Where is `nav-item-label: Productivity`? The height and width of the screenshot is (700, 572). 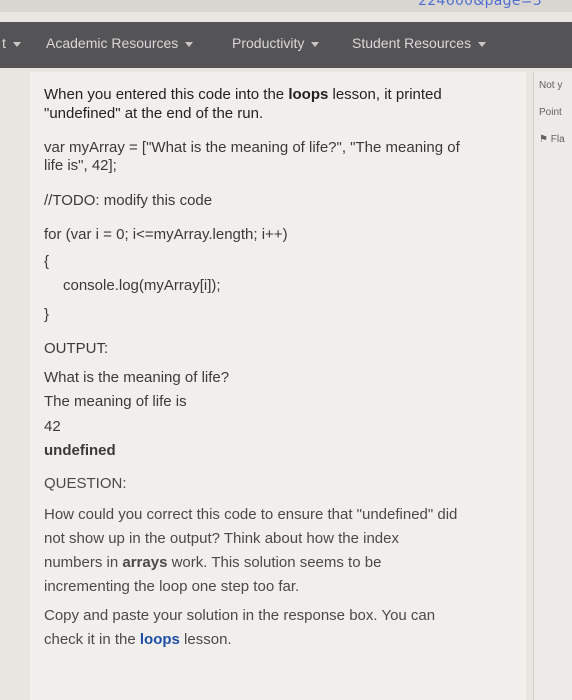 nav-item-label: Productivity is located at coordinates (268, 43).